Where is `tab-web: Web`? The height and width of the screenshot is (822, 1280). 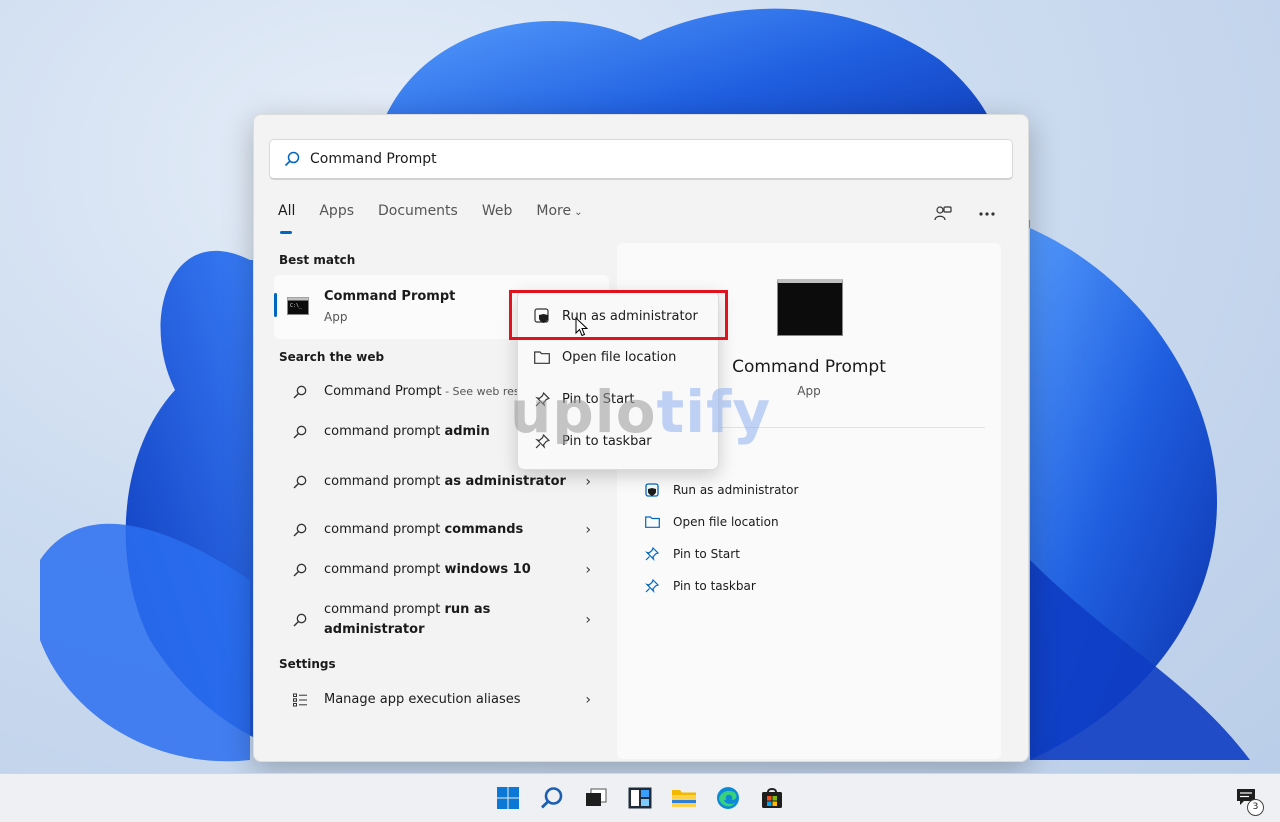 tab-web: Web is located at coordinates (497, 218).